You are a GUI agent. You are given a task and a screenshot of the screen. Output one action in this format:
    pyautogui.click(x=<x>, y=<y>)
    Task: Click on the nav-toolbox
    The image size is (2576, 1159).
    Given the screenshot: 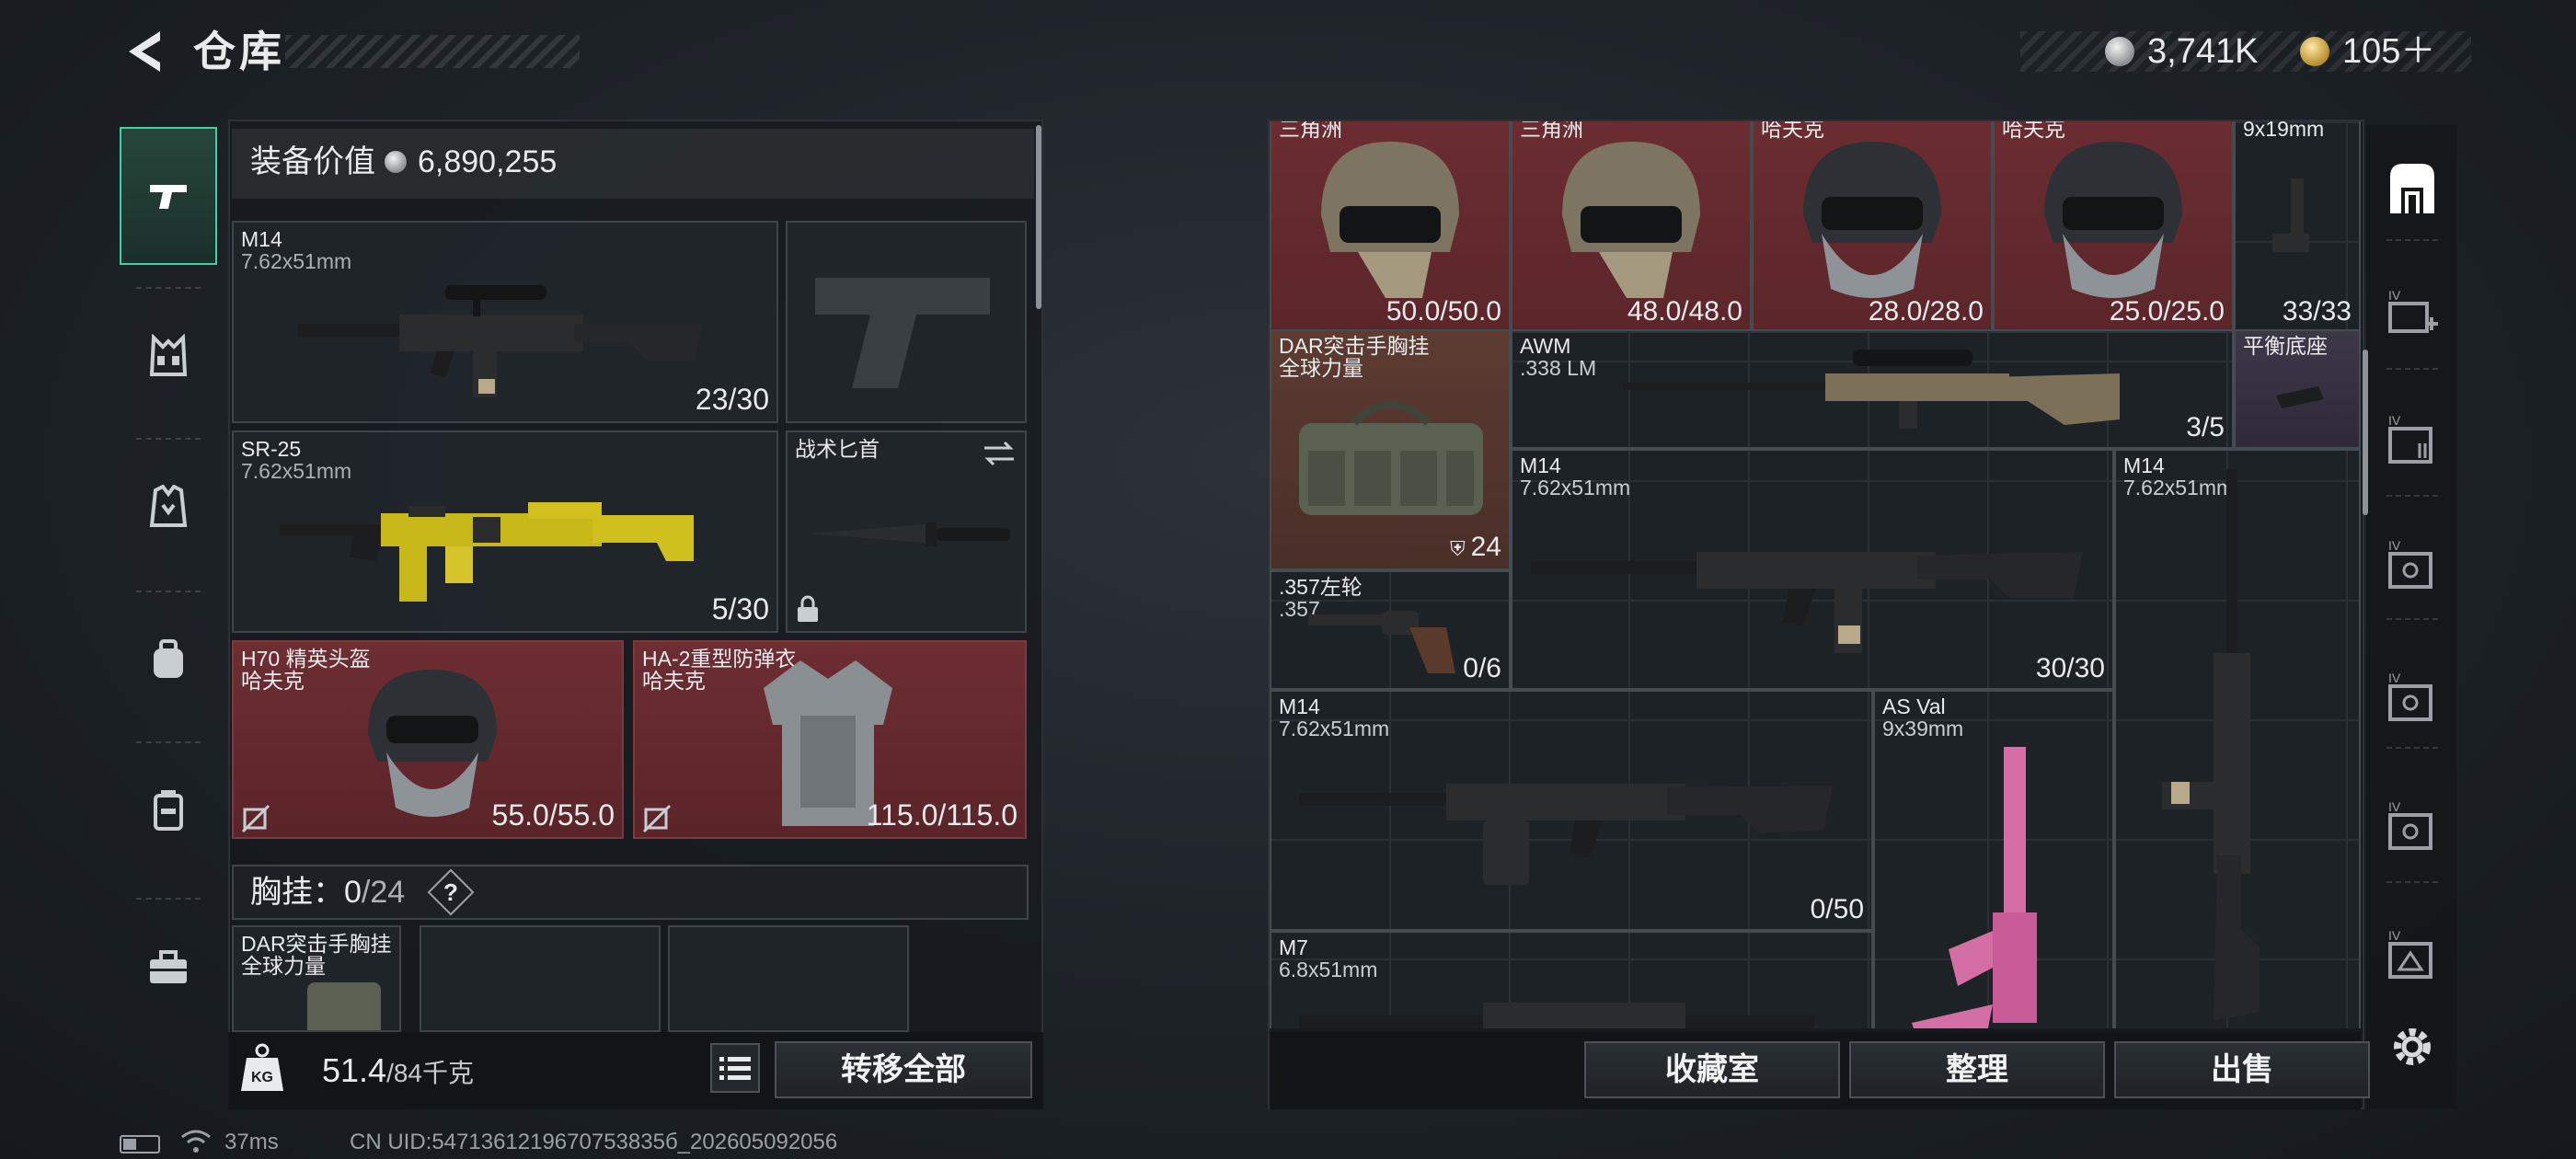 What is the action you would take?
    pyautogui.click(x=168, y=967)
    